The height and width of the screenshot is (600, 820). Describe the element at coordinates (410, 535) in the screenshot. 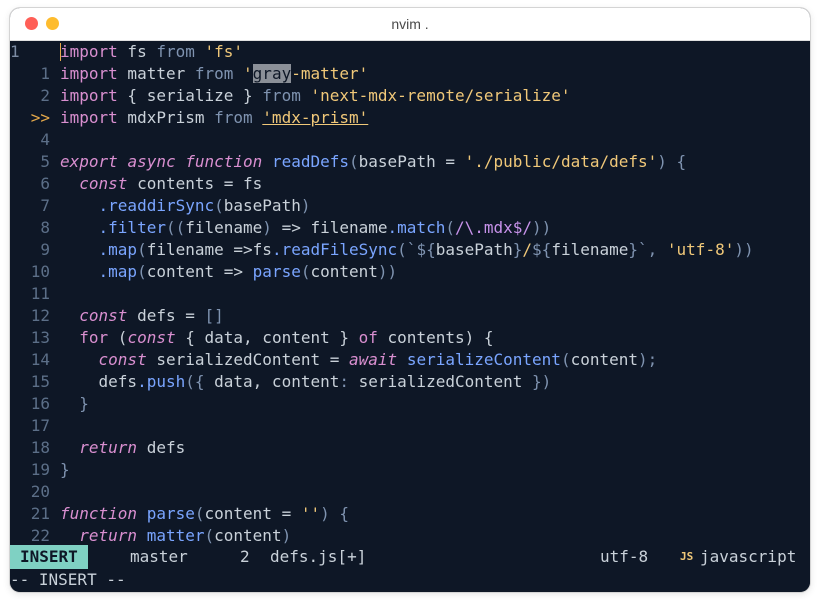

I see `code-line: 22 return matter(content)` at that location.